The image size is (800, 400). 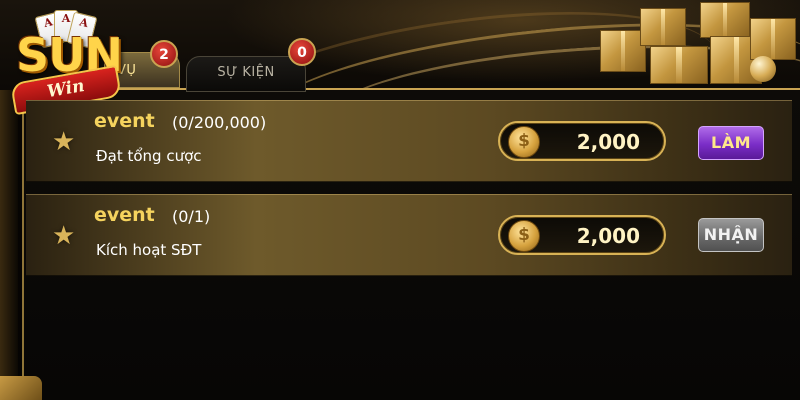 I want to click on gift-boxes-decoration, so click(x=695, y=44).